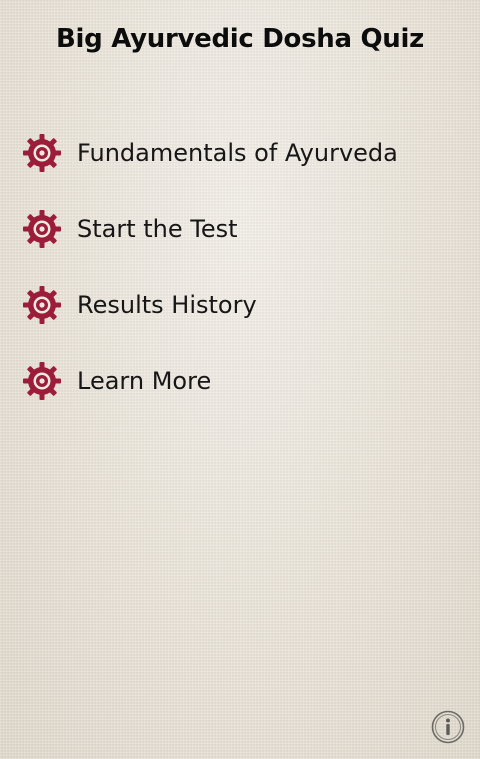 This screenshot has width=480, height=759. I want to click on menu-item-results-history: Results History, so click(242, 305).